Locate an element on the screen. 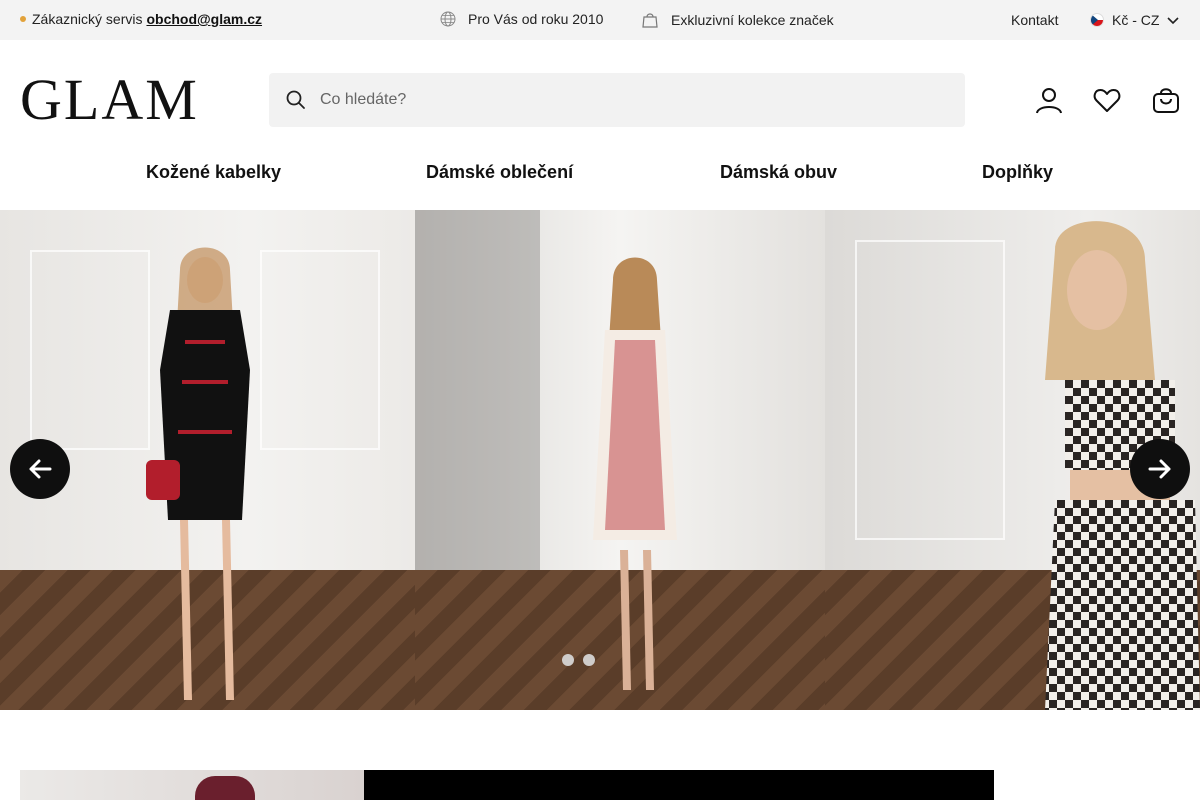 This screenshot has height=800, width=1200. customer-service-label: Zákaznický servis is located at coordinates (87, 19).